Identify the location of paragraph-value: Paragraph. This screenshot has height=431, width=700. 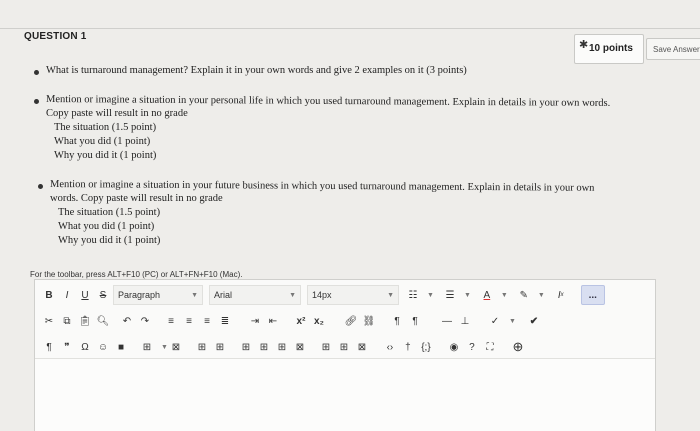
(139, 295).